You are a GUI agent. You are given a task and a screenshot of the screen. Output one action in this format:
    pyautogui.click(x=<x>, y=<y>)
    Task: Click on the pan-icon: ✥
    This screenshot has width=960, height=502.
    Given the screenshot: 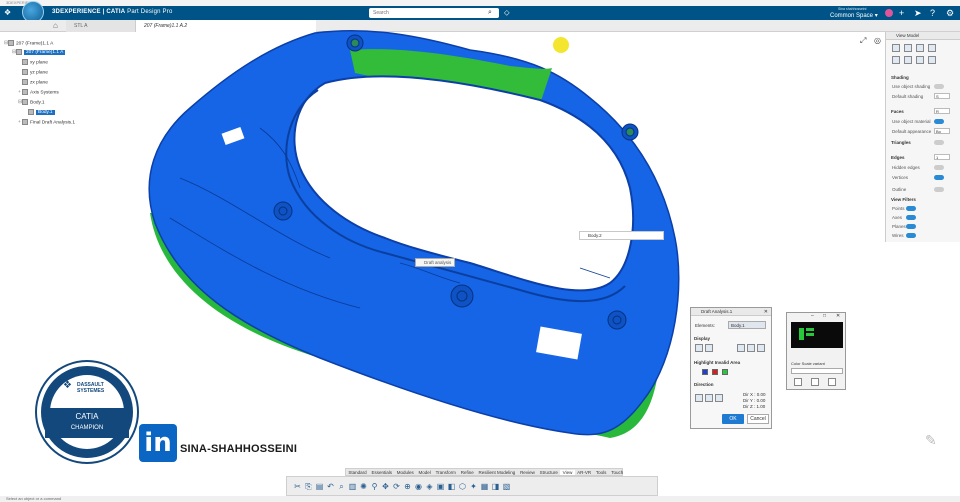 What is the action you would take?
    pyautogui.click(x=385, y=486)
    